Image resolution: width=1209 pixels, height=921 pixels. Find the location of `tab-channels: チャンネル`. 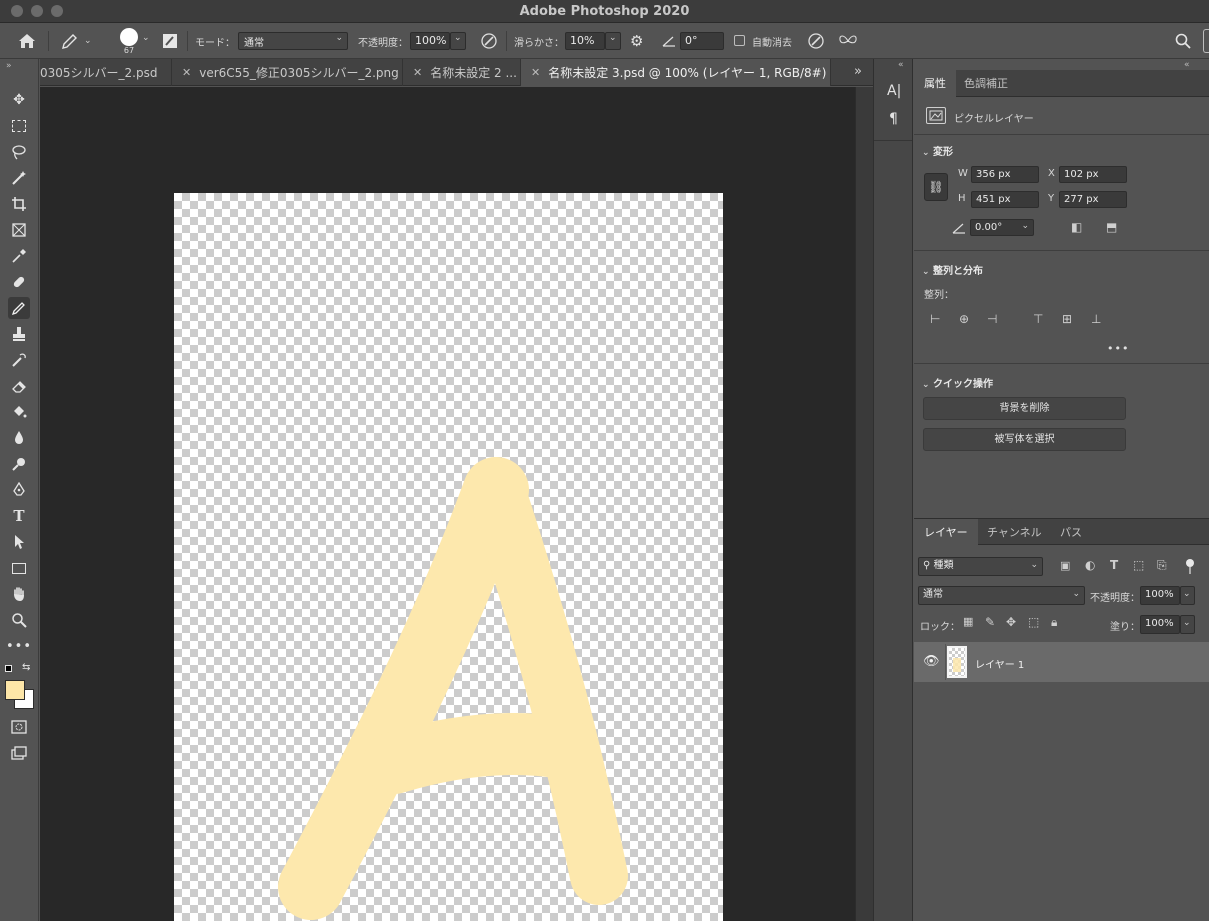

tab-channels: チャンネル is located at coordinates (1014, 532).